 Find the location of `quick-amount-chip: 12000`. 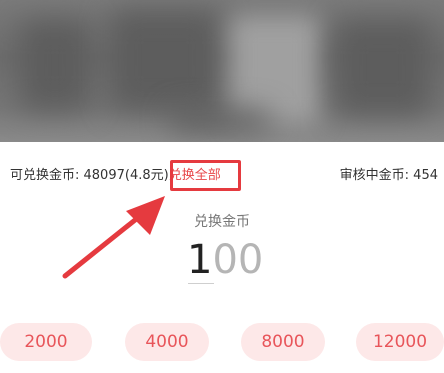

quick-amount-chip: 12000 is located at coordinates (400, 342).